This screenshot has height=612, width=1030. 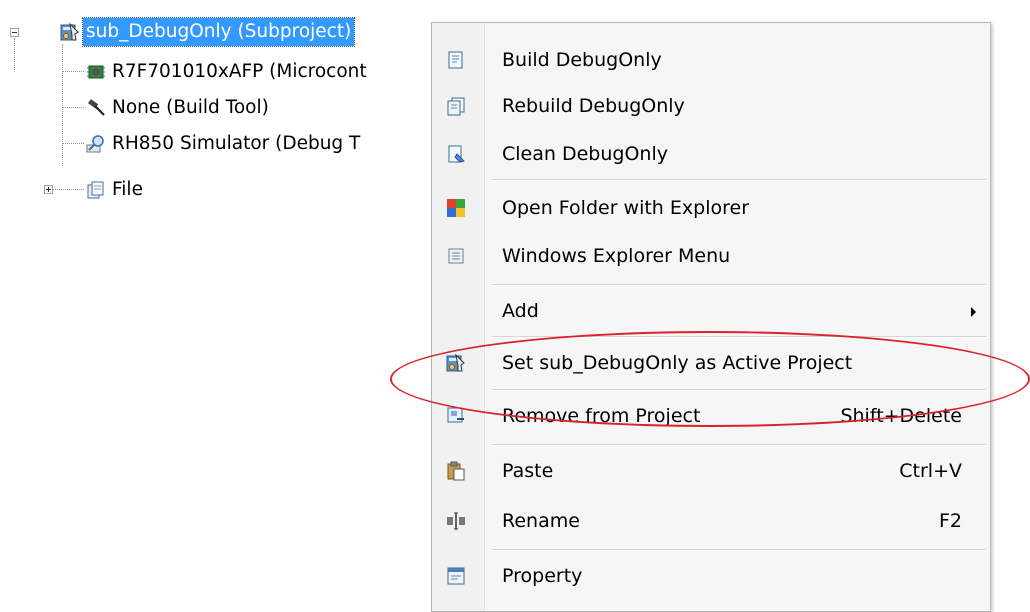 I want to click on menu-item-explorer-menu: Windows Explorer Menu, so click(x=711, y=256).